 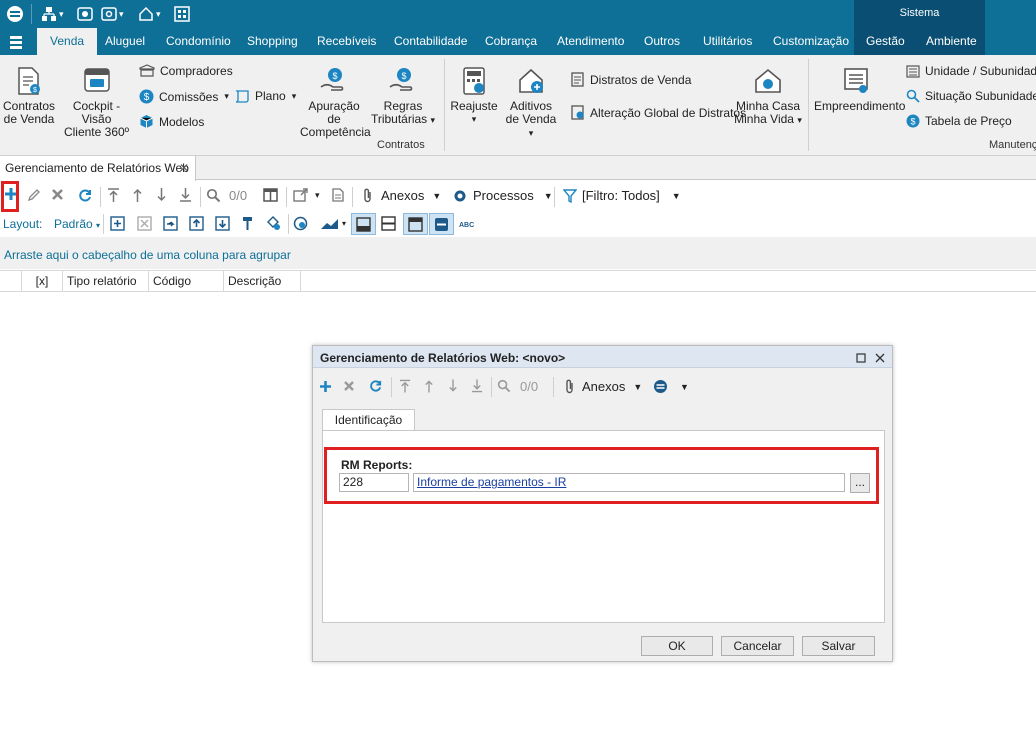 What do you see at coordinates (96, 103) in the screenshot?
I see `cockpit-button: Cockpit - Visão Cliente 360º` at bounding box center [96, 103].